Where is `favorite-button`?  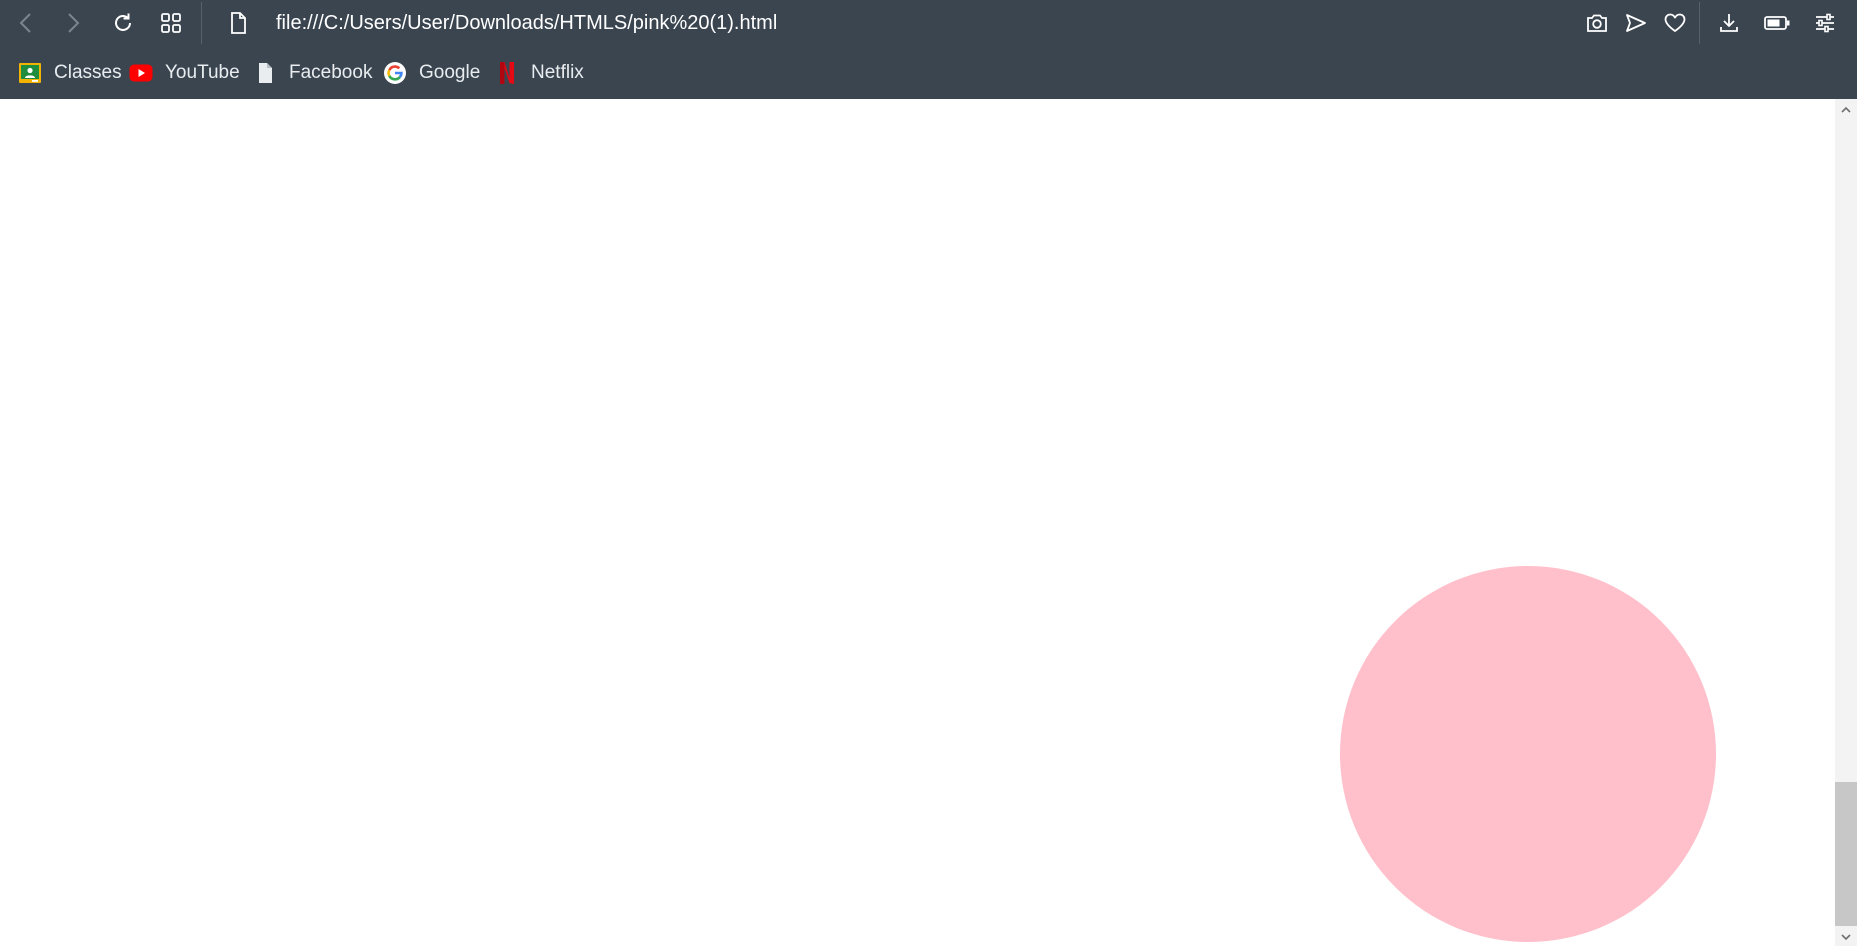
favorite-button is located at coordinates (1675, 23).